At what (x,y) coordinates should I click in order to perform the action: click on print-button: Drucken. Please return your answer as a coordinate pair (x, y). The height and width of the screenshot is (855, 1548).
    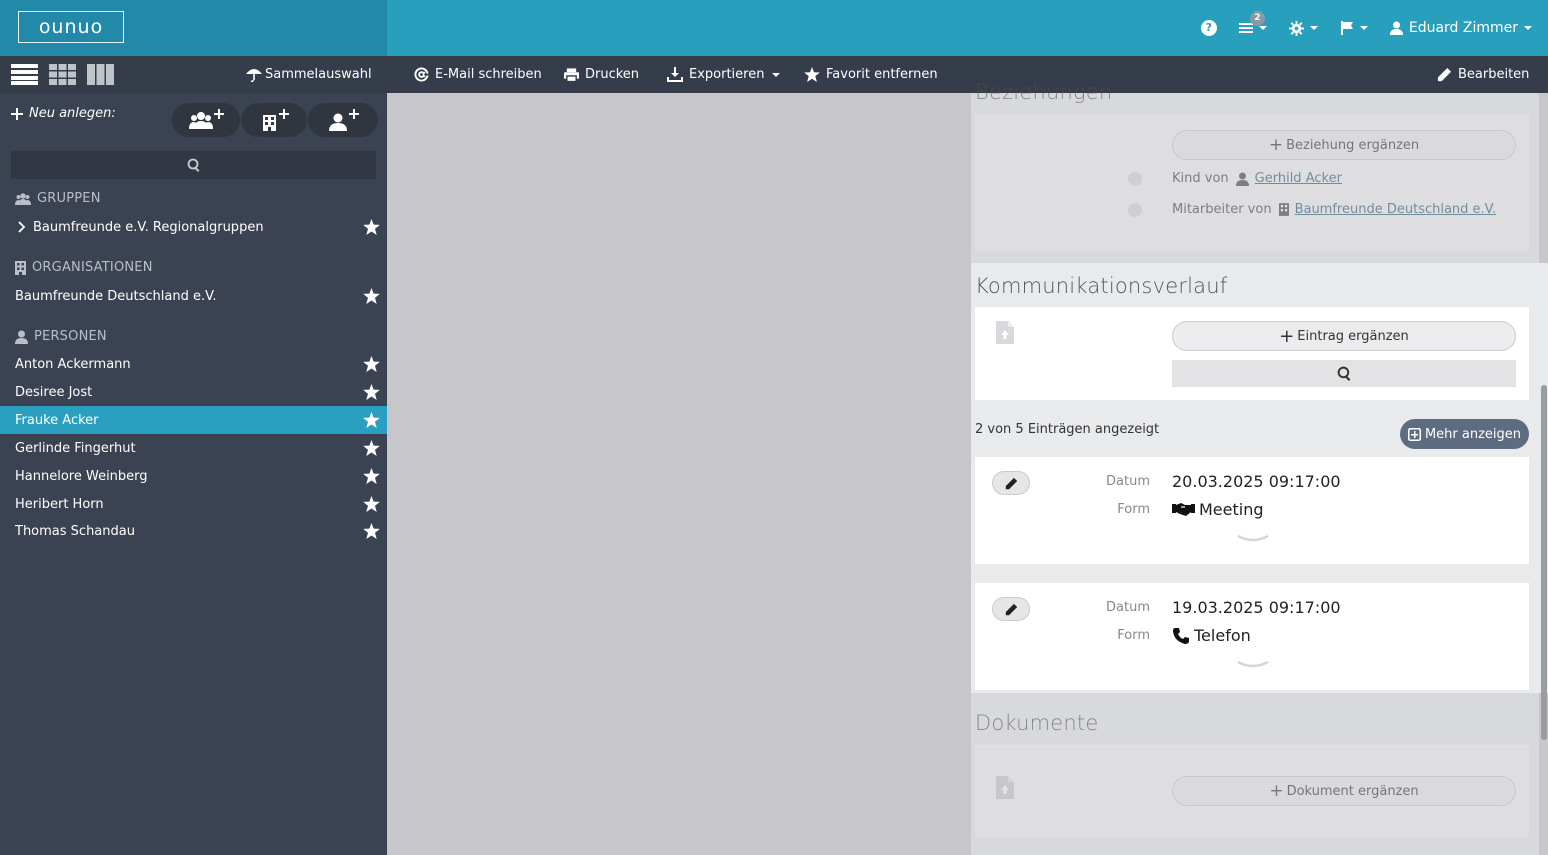
    Looking at the image, I should click on (601, 74).